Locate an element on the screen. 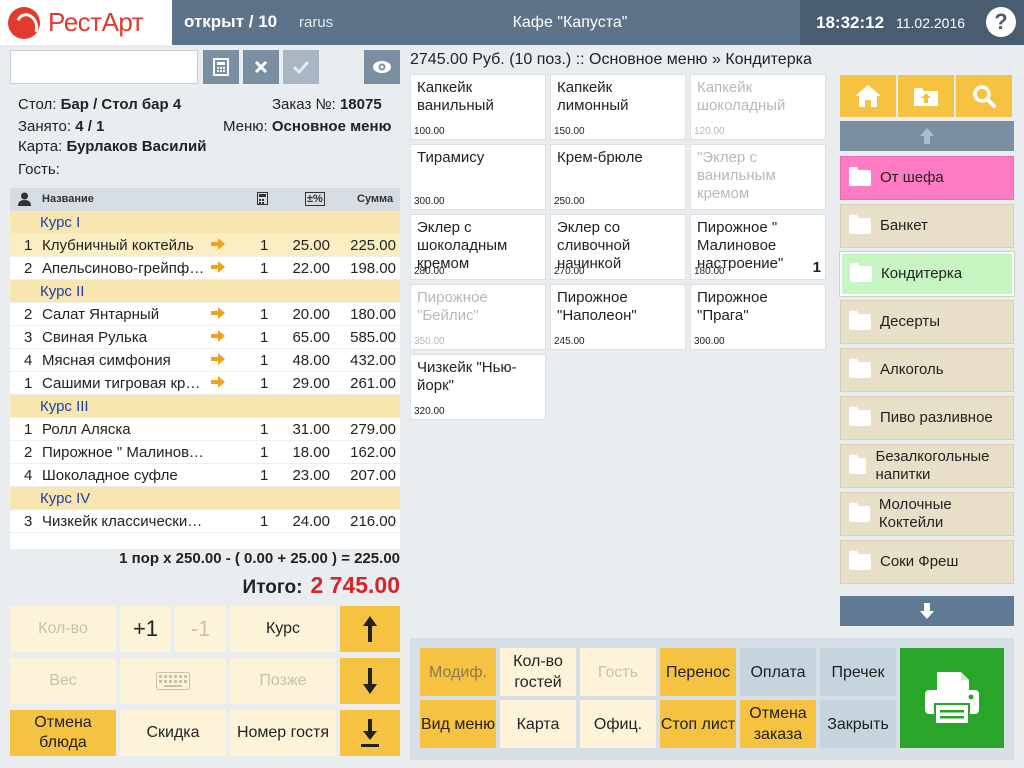 This screenshot has height=768, width=1024. menu-item-name: "Эклер с ванильным кремом is located at coordinates (736, 175).